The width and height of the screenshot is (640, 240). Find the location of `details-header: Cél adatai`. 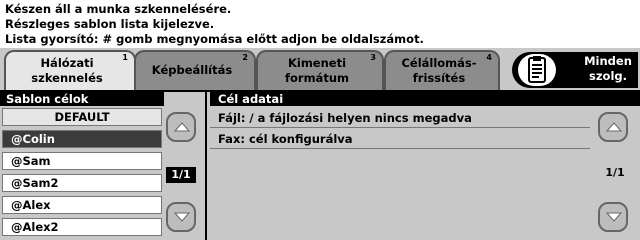

details-header: Cél adatai is located at coordinates (425, 99).